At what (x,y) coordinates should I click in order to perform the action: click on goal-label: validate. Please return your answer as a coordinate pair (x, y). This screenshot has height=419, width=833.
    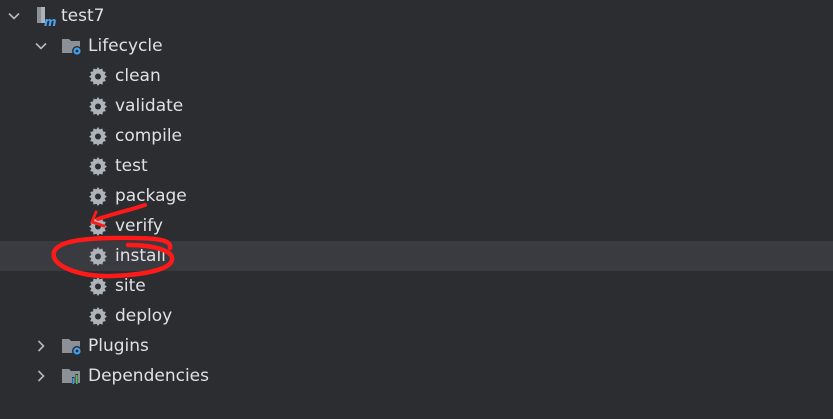
    Looking at the image, I should click on (149, 106).